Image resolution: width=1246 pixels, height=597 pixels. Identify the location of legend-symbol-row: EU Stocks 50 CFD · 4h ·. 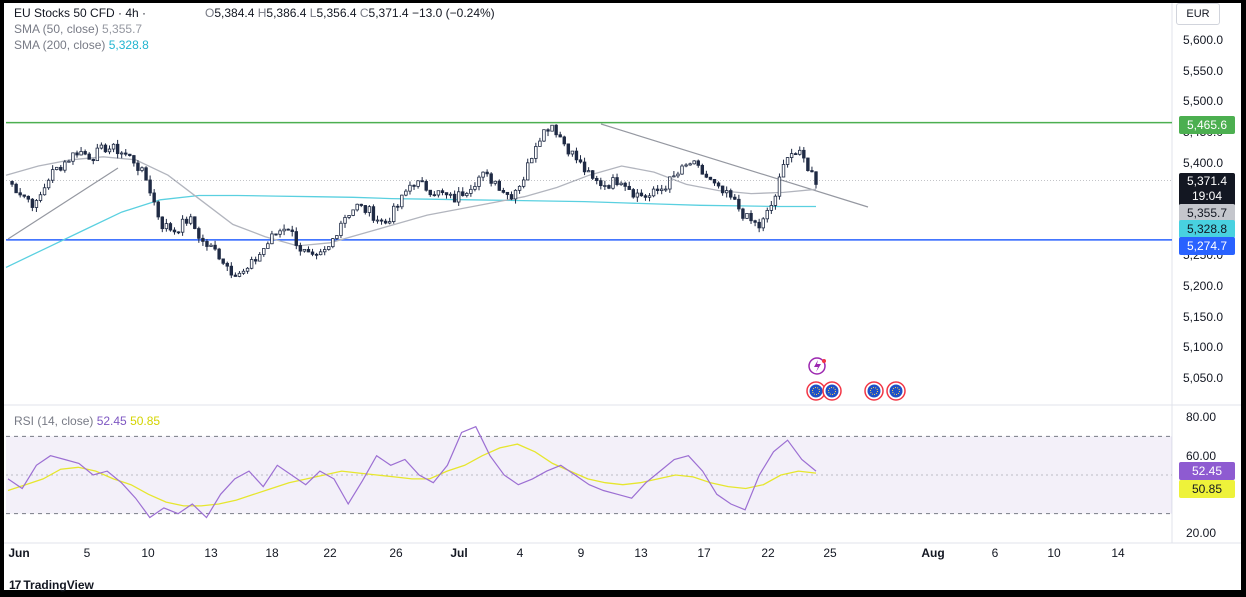
(80, 13).